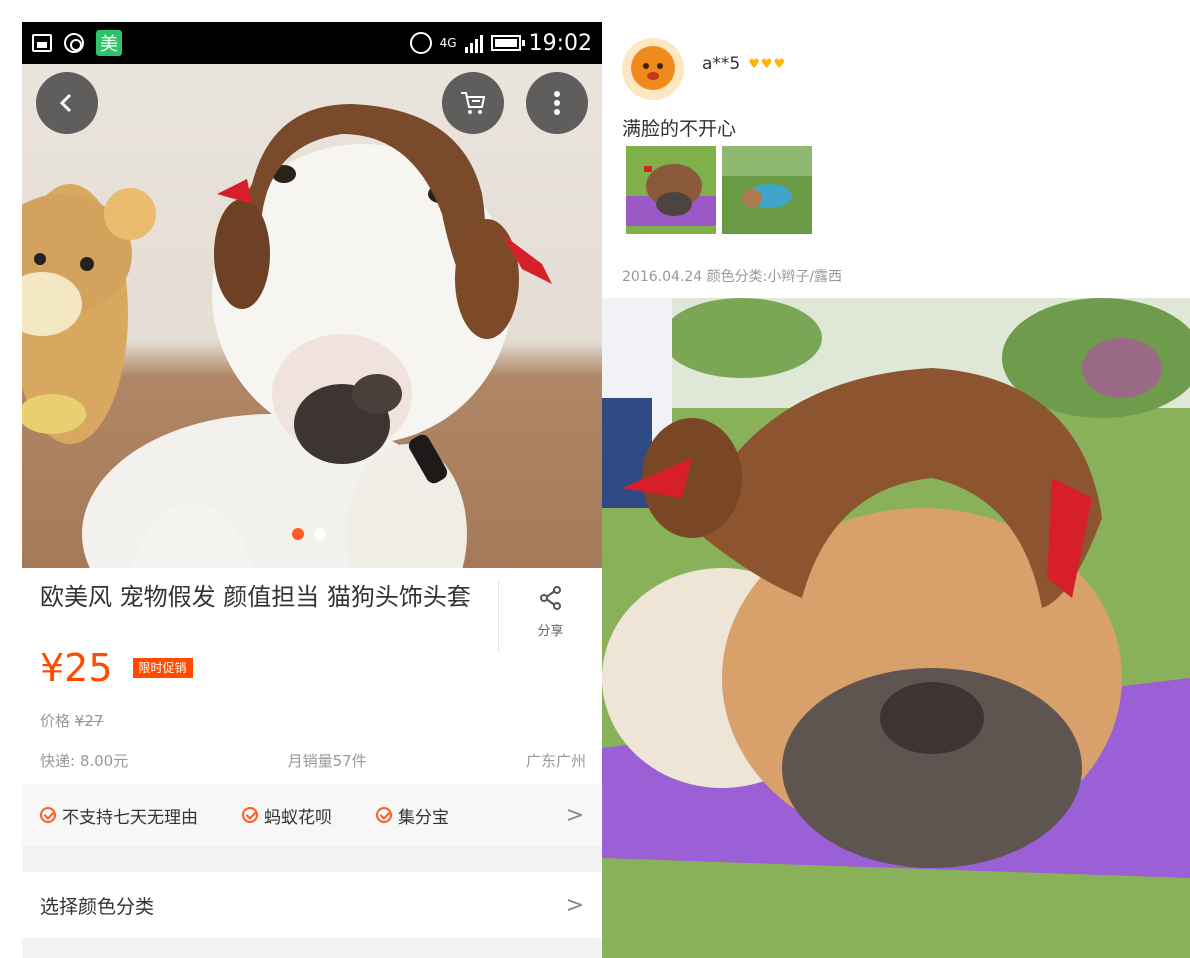  I want to click on service-label: 不支持七天无理由, so click(130, 817).